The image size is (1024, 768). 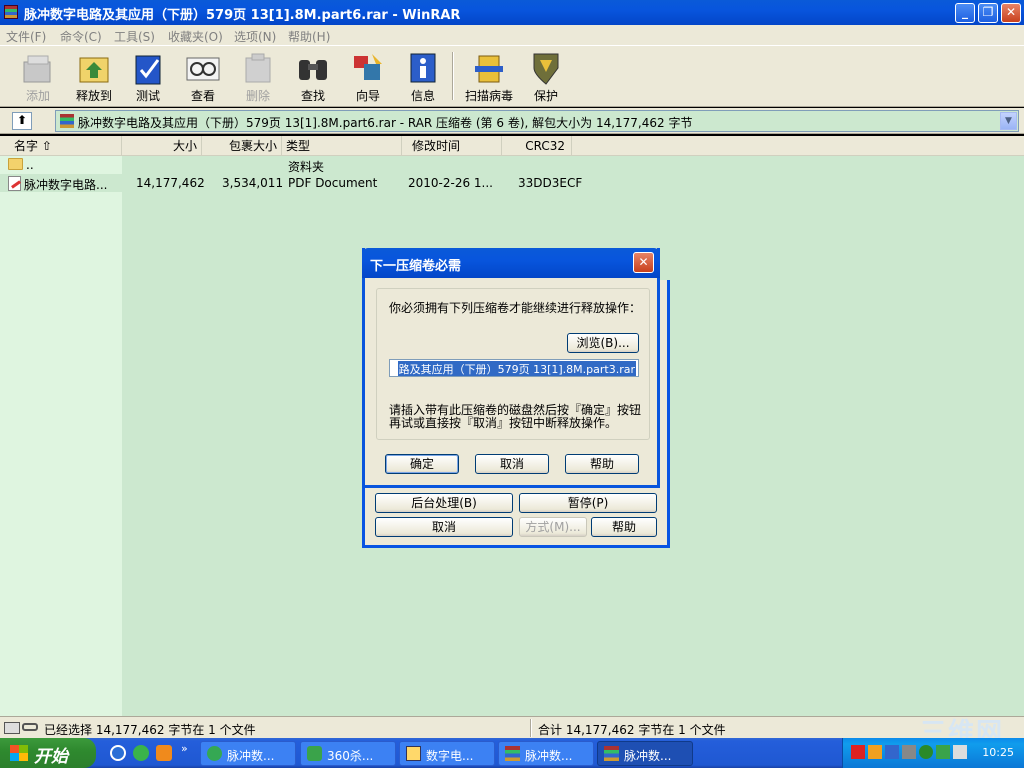 I want to click on list-item: .. 资料夹, so click(x=286, y=165).